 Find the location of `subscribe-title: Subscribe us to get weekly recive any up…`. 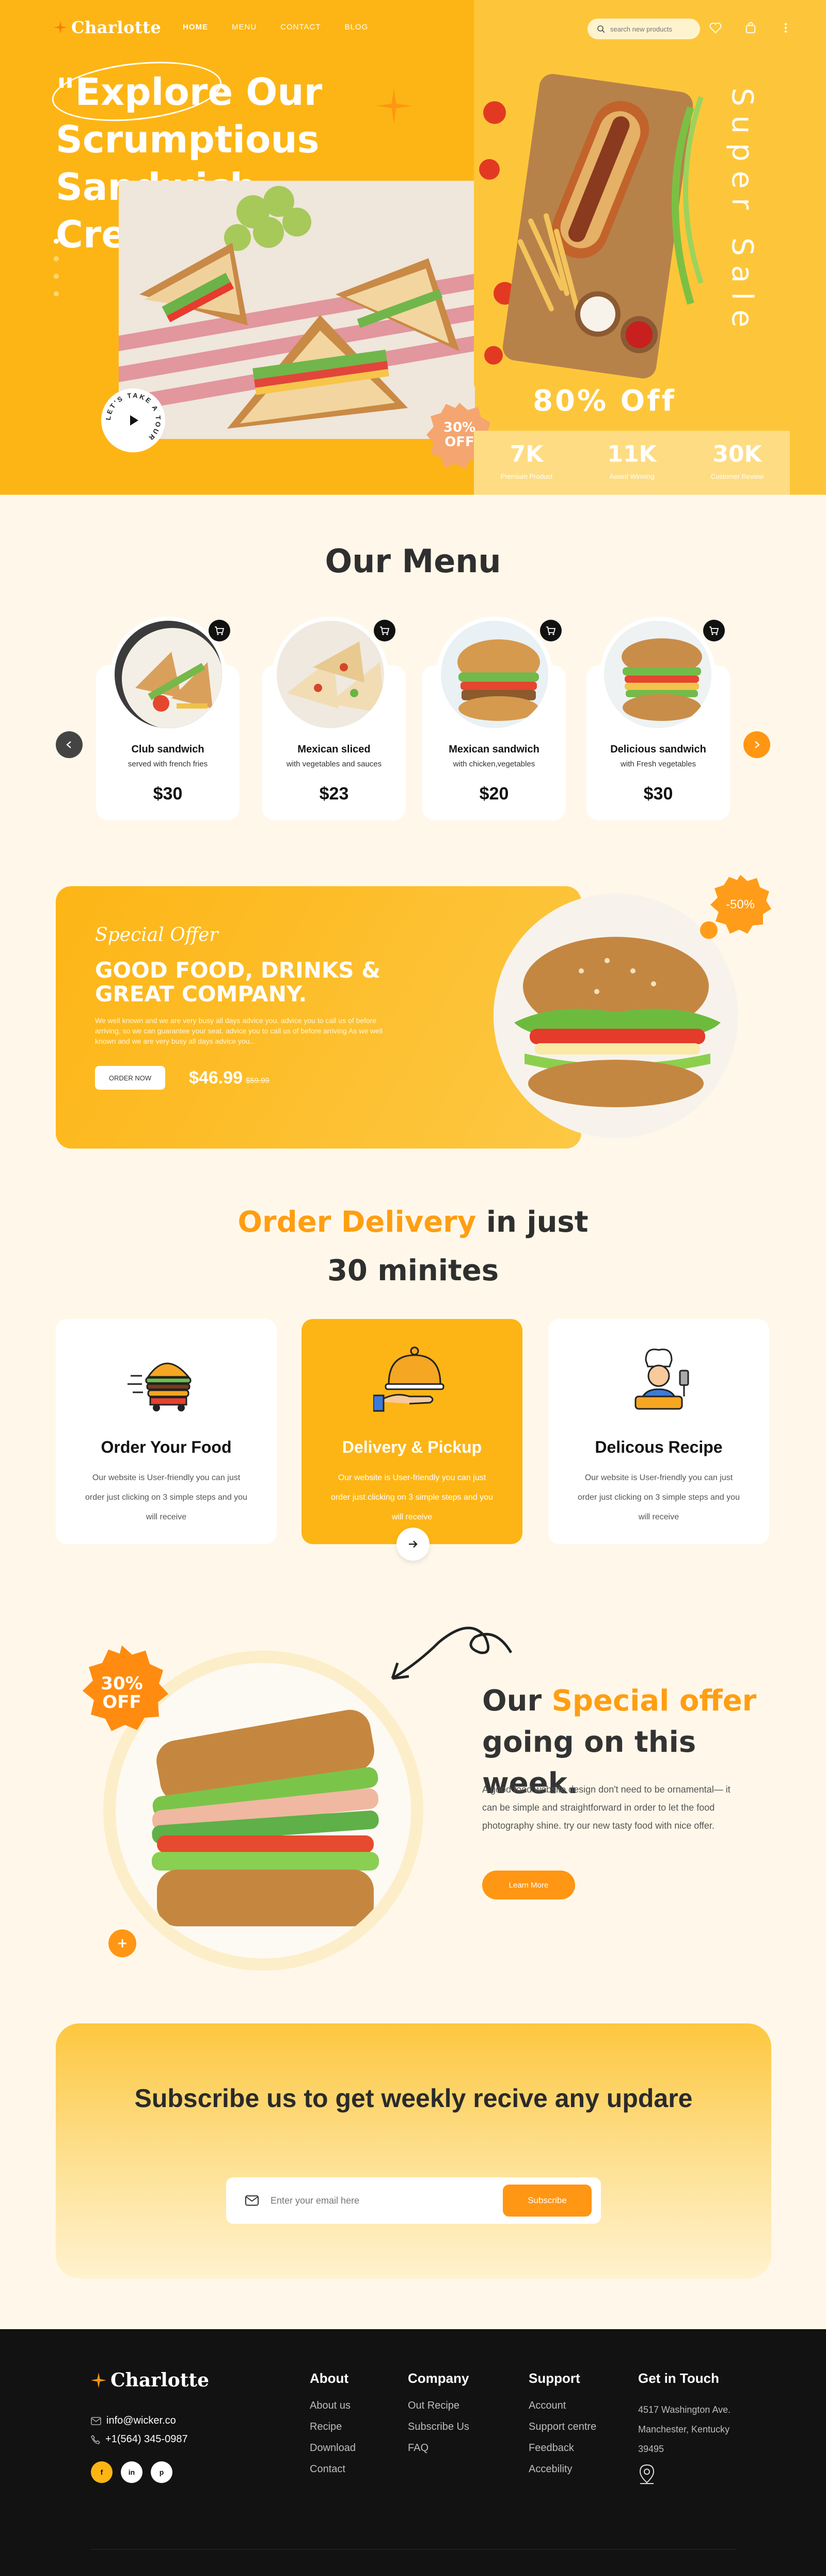

subscribe-title: Subscribe us to get weekly recive any up… is located at coordinates (413, 2098).